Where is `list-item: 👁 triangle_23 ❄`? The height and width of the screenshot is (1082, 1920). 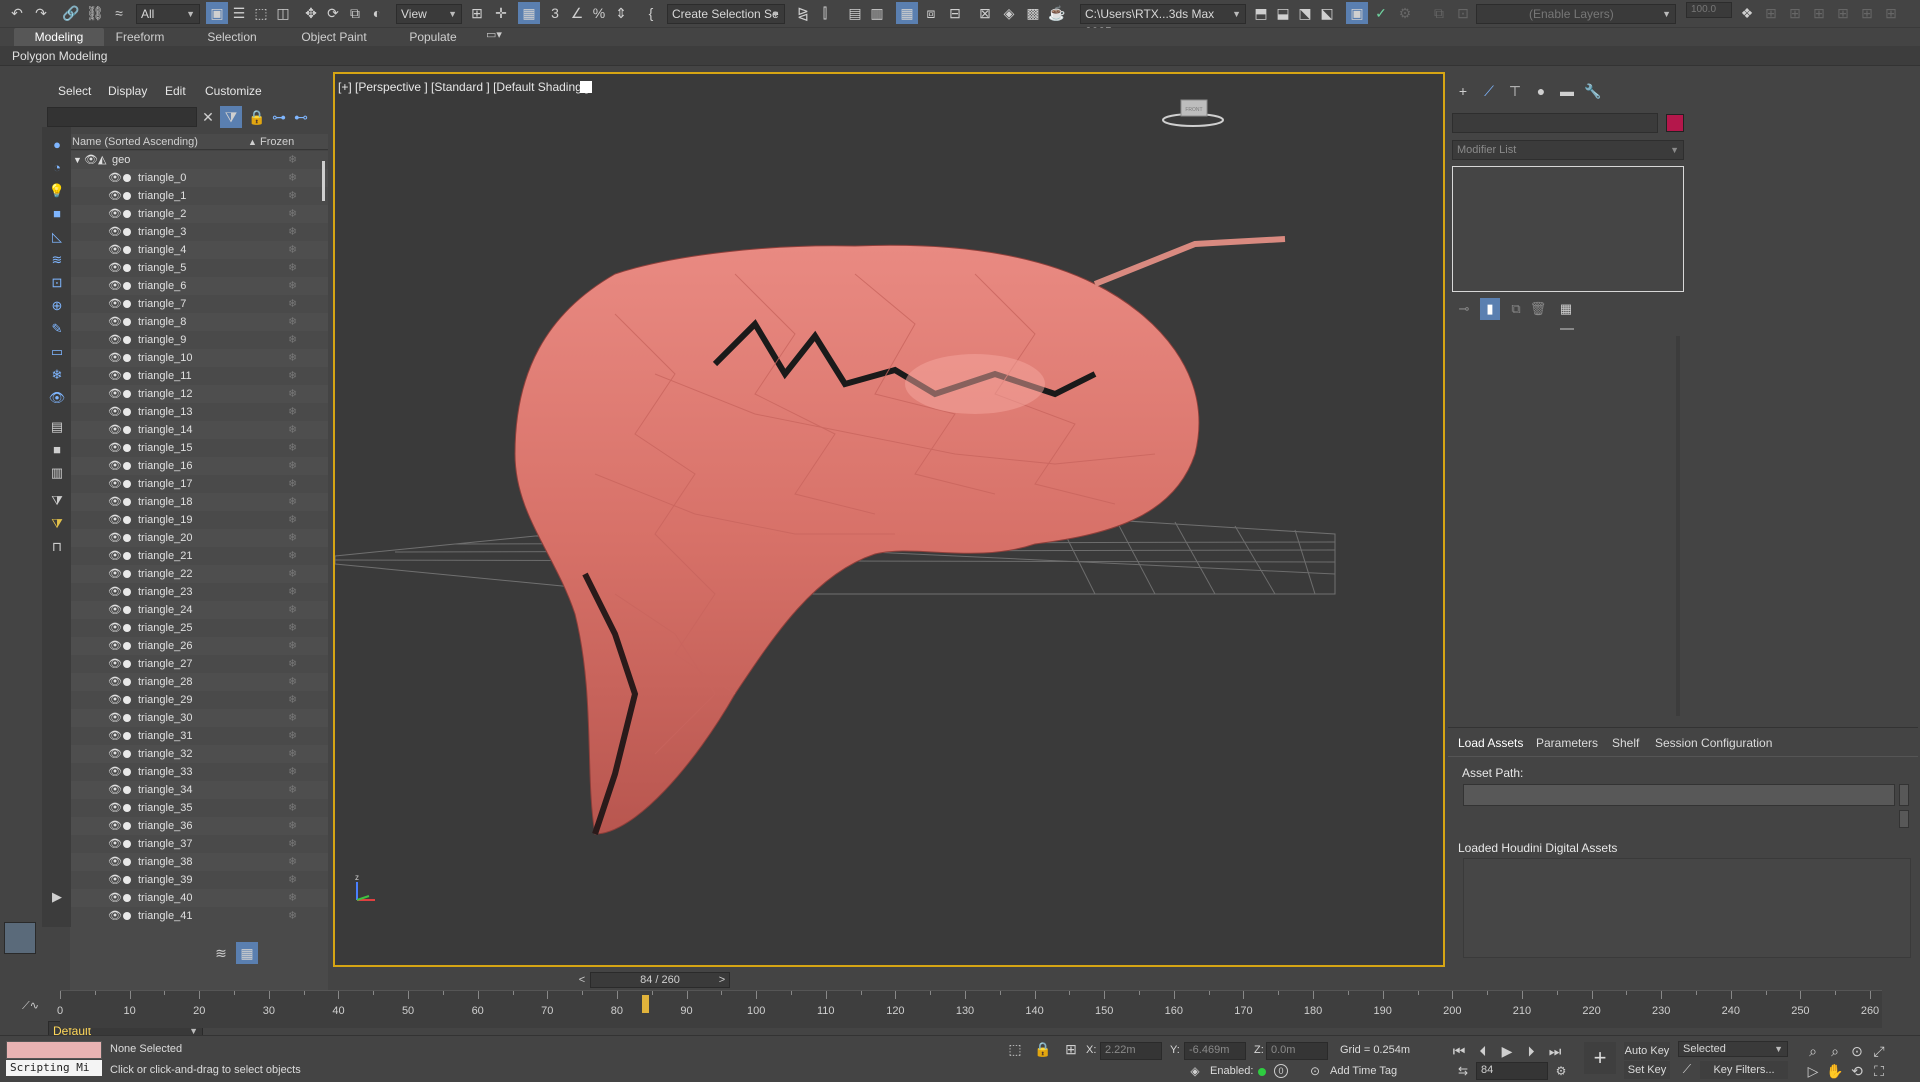
list-item: 👁 triangle_23 ❄ is located at coordinates (199, 592).